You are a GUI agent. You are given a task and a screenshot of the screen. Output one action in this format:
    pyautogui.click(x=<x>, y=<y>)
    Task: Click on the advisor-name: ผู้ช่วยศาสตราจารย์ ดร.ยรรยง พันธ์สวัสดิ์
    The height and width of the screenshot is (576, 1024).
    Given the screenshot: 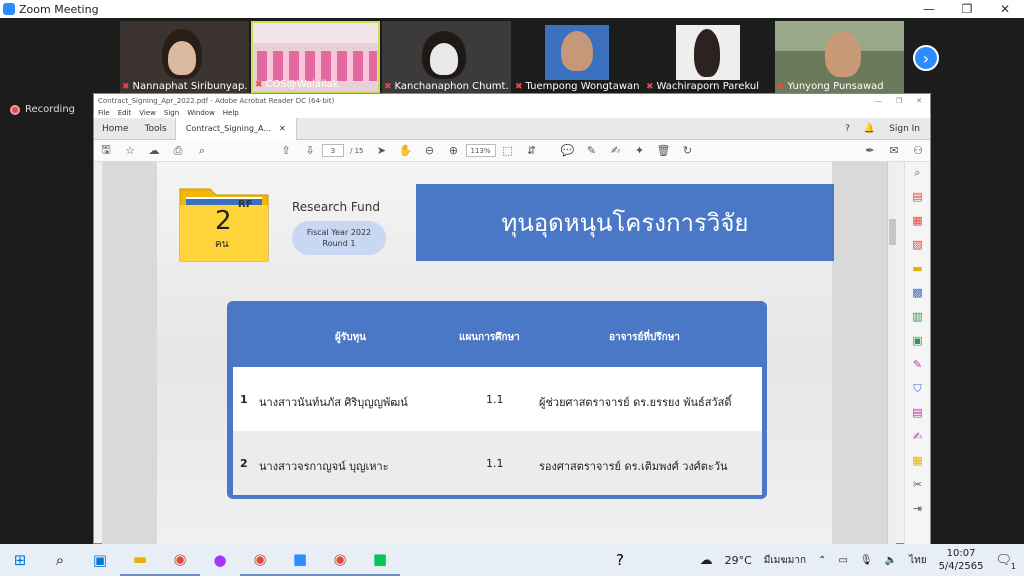 What is the action you would take?
    pyautogui.click(x=635, y=402)
    